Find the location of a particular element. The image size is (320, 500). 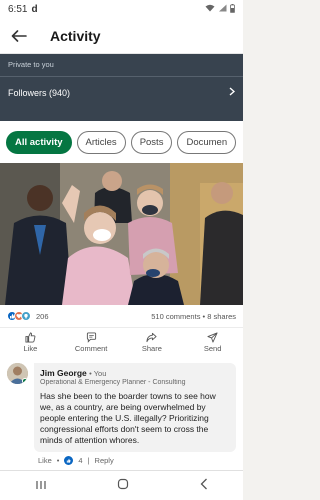

home-icon is located at coordinates (123, 485).